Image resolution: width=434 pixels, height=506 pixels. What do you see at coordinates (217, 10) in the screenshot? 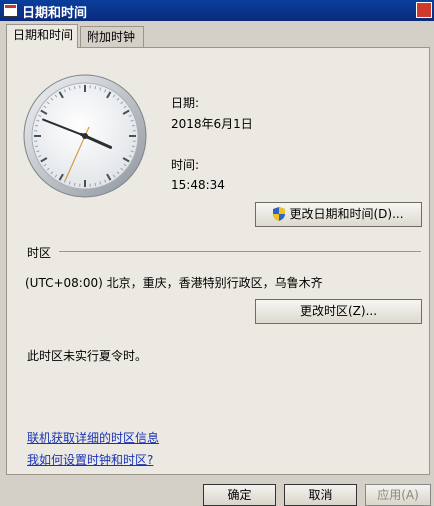
I see `title-bar: 日期和时间` at bounding box center [217, 10].